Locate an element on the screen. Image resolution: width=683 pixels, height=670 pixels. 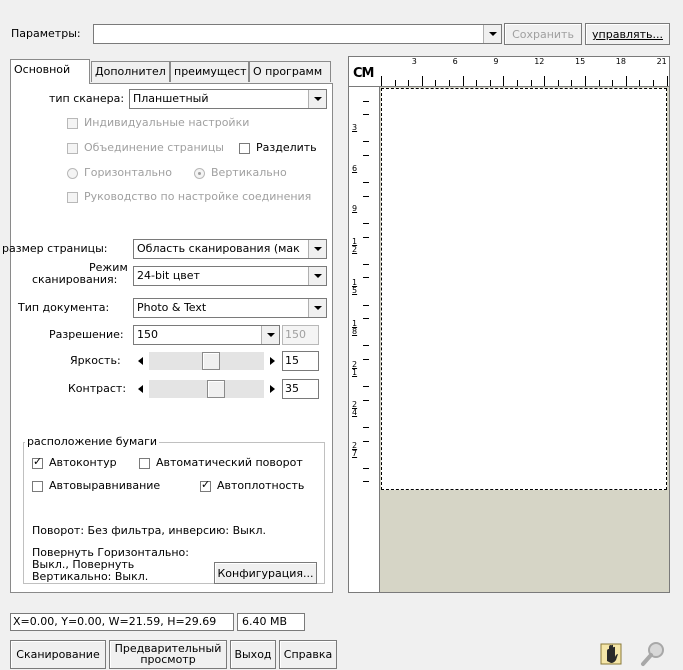
hruler-number: 6 is located at coordinates (455, 61).